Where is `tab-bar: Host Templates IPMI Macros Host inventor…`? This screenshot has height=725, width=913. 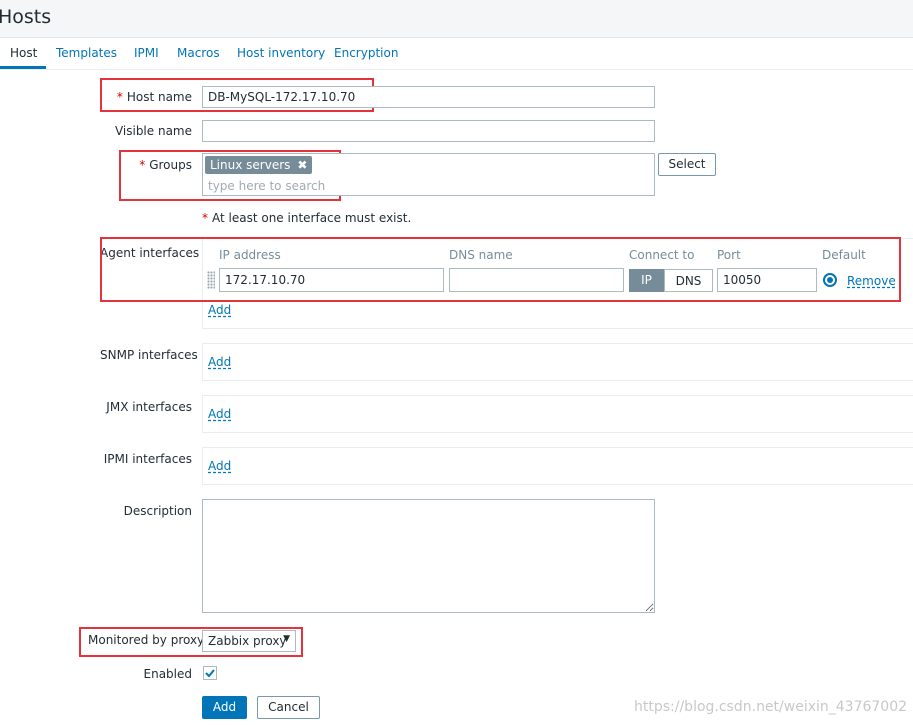
tab-bar: Host Templates IPMI Macros Host inventor… is located at coordinates (456, 54).